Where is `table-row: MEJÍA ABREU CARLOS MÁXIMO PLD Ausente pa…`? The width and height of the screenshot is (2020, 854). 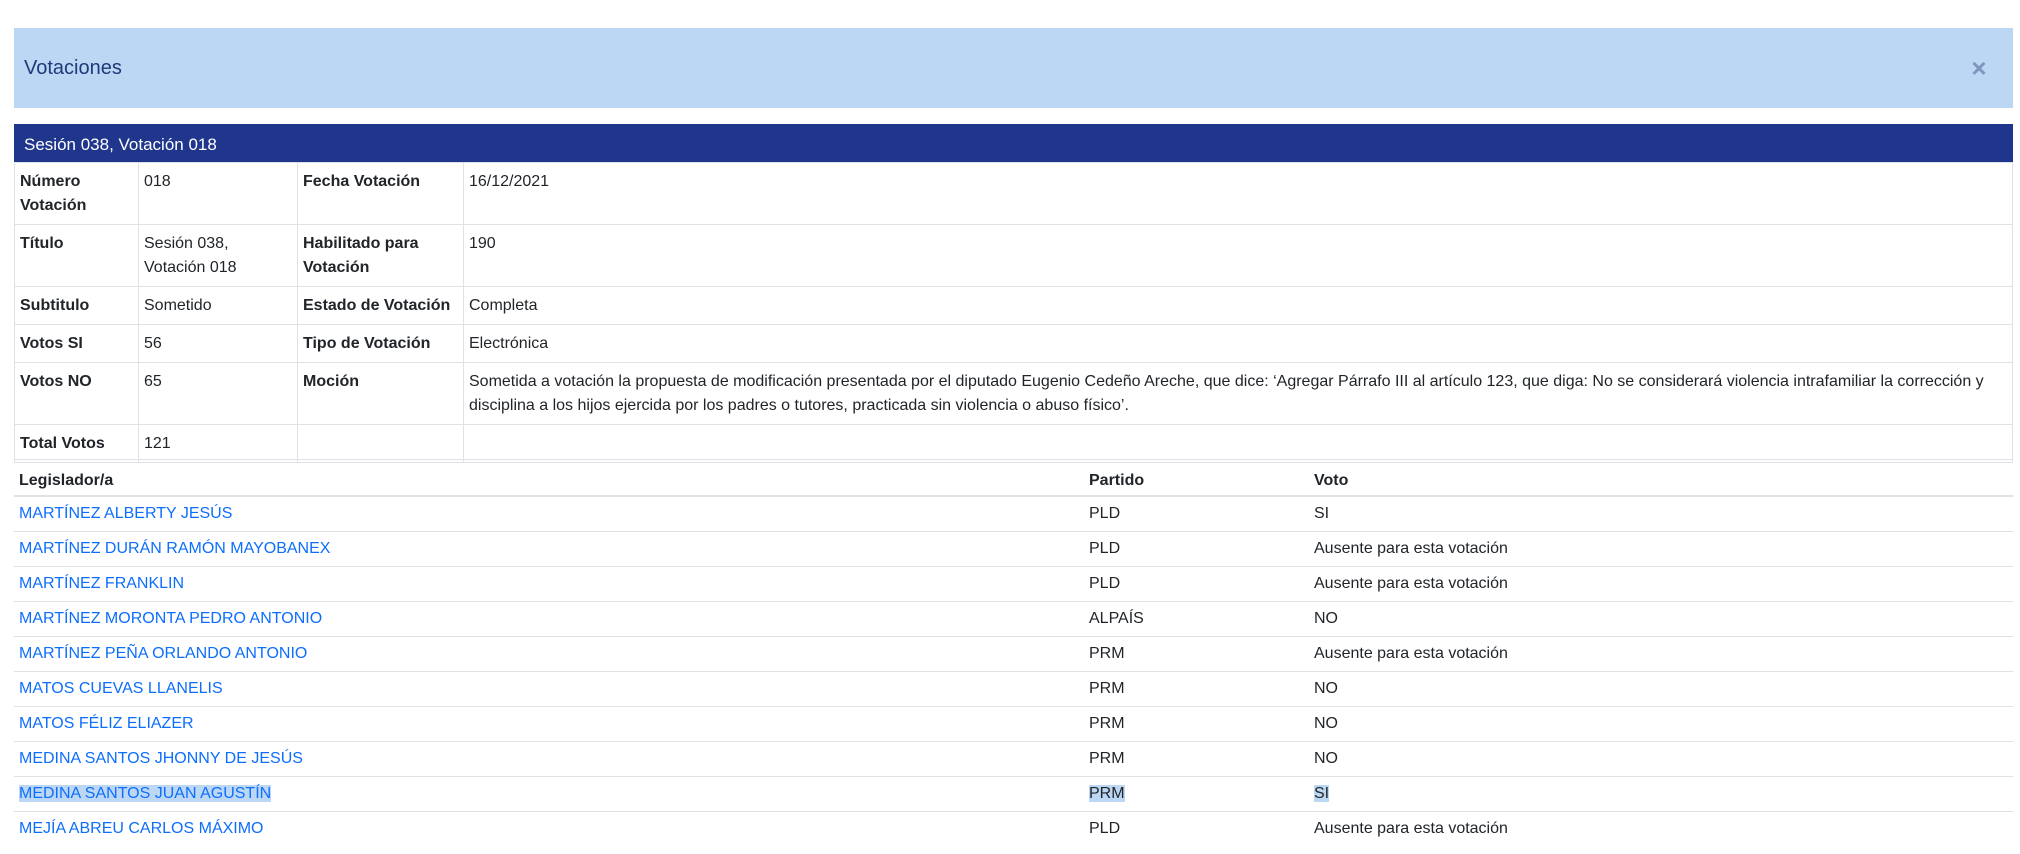
table-row: MEJÍA ABREU CARLOS MÁXIMO PLD Ausente pa… is located at coordinates (1013, 828).